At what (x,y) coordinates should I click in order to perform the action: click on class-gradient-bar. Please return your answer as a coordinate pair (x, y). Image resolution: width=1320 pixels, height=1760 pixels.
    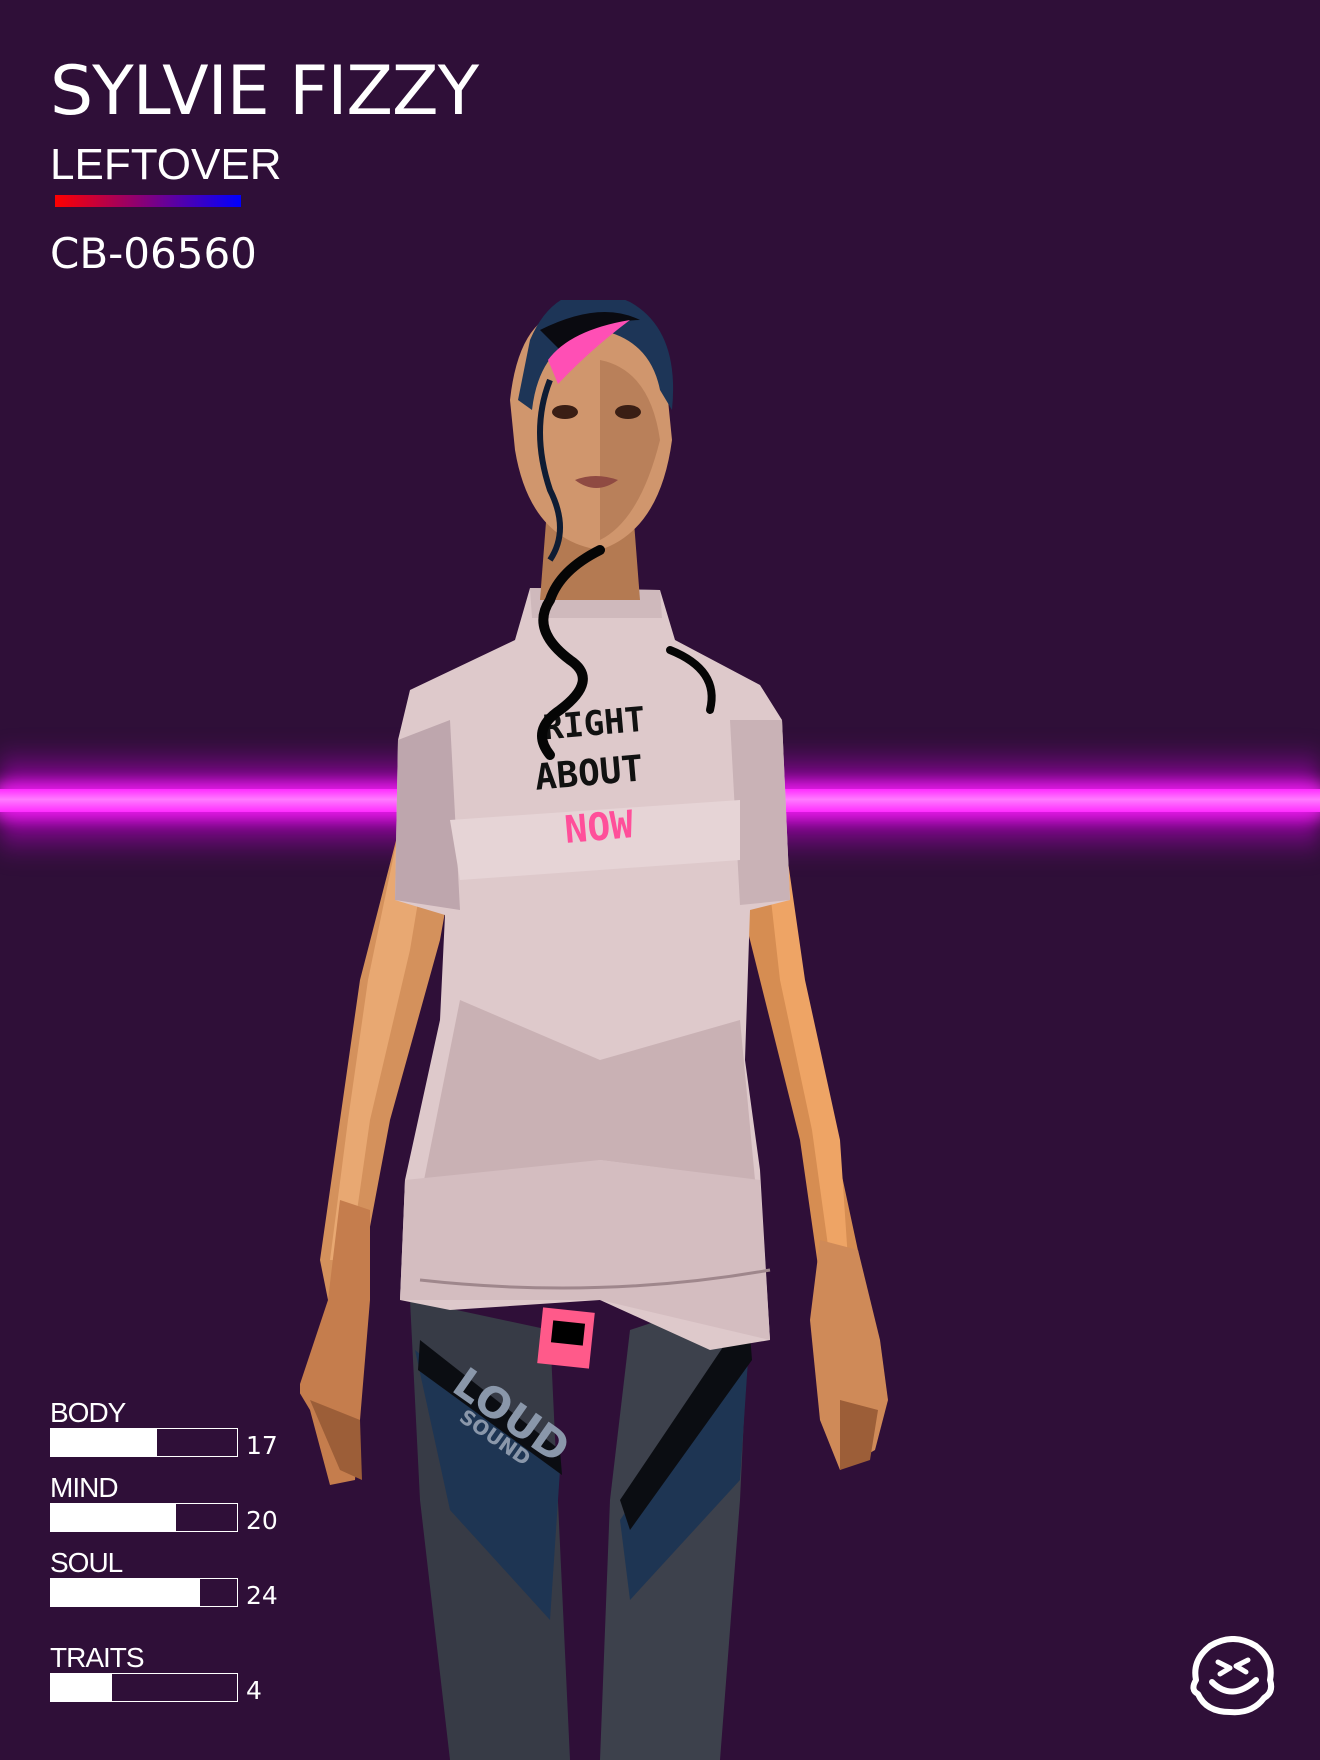
    Looking at the image, I should click on (148, 201).